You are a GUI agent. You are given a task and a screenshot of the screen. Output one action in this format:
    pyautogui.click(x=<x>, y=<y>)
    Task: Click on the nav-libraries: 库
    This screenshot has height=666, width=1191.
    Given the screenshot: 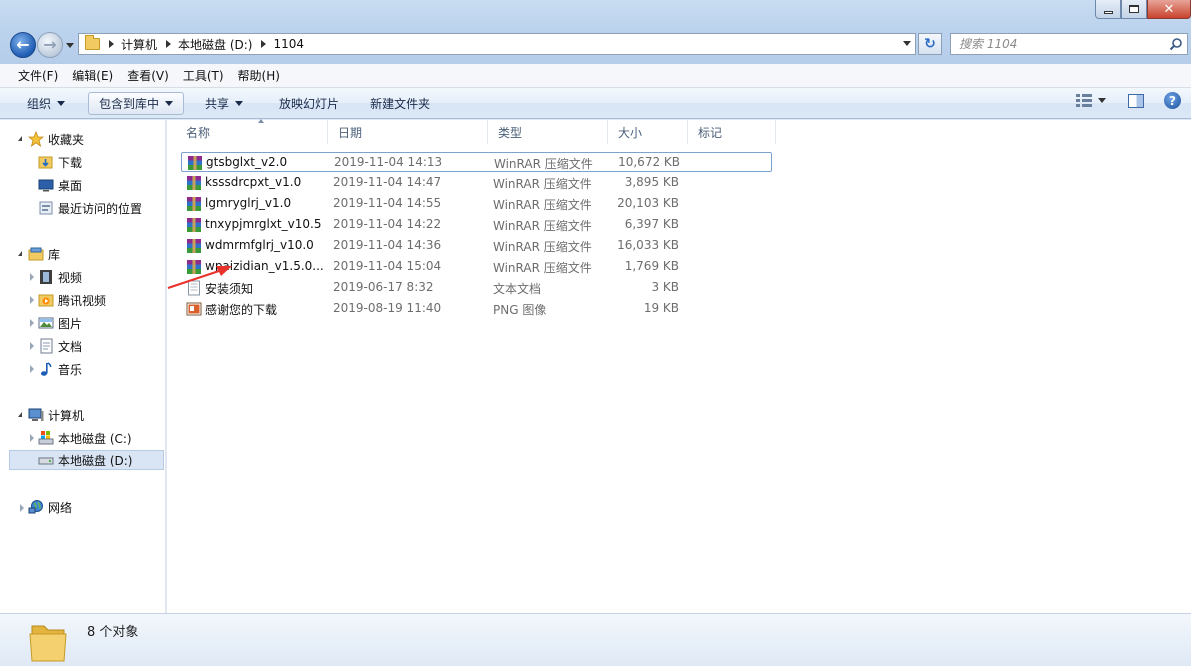 What is the action you would take?
    pyautogui.click(x=44, y=254)
    